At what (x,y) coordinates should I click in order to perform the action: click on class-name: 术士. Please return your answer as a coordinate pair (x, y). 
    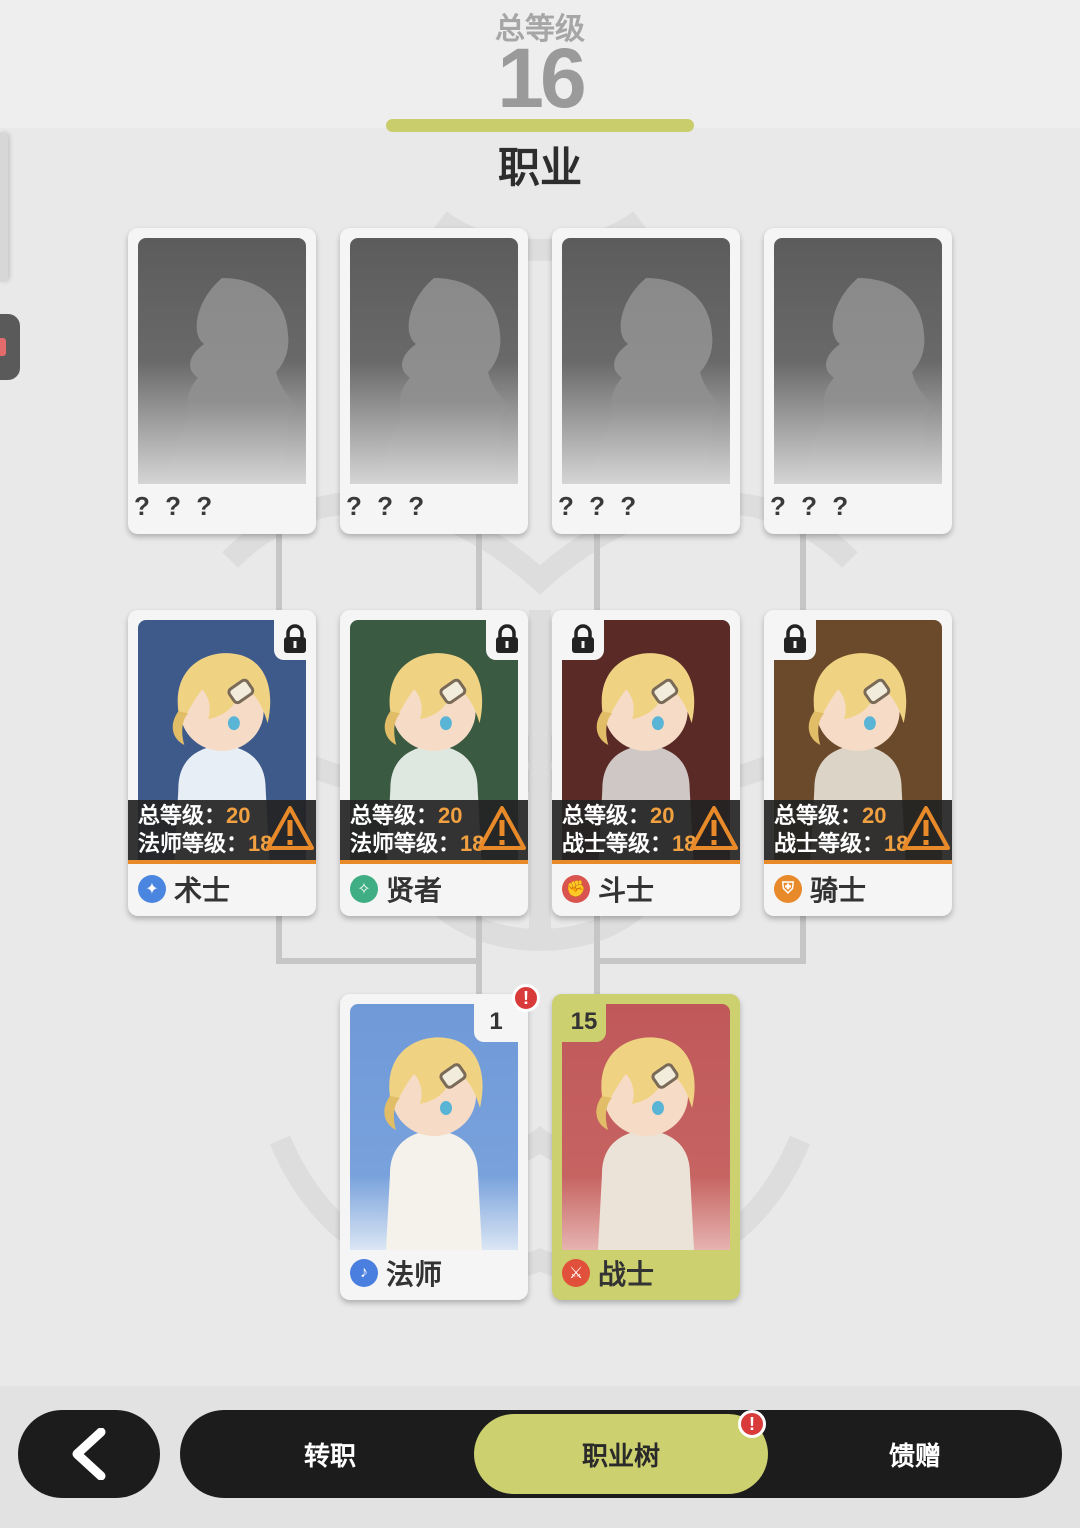
    Looking at the image, I should click on (202, 890).